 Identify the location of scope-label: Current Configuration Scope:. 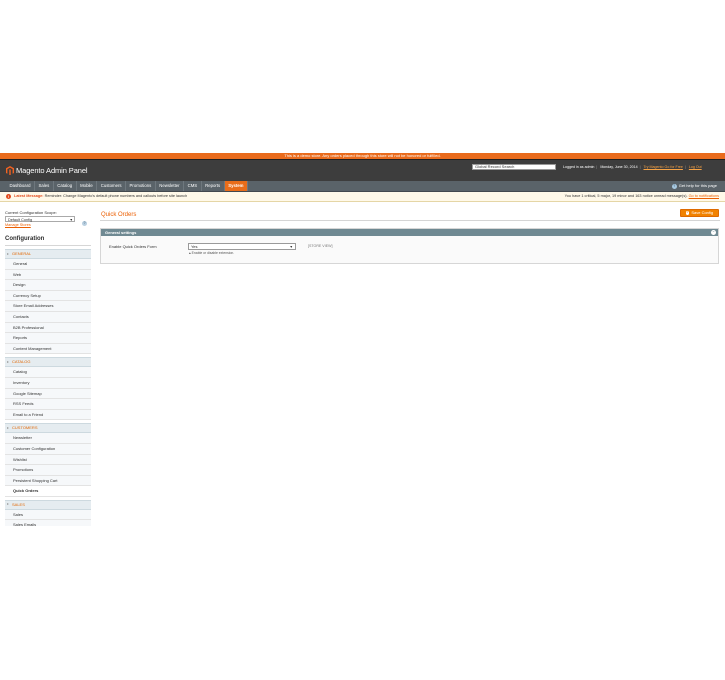
(31, 212).